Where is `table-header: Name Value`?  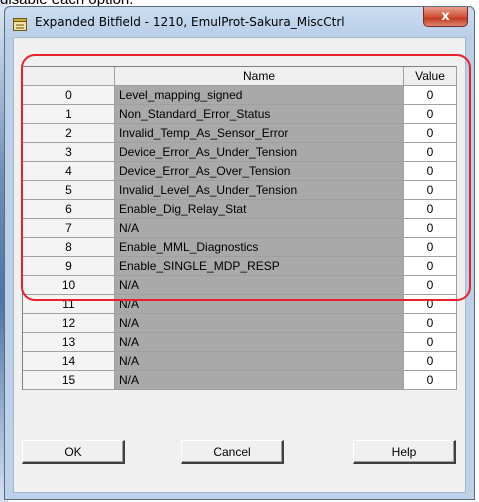 table-header: Name Value is located at coordinates (240, 76).